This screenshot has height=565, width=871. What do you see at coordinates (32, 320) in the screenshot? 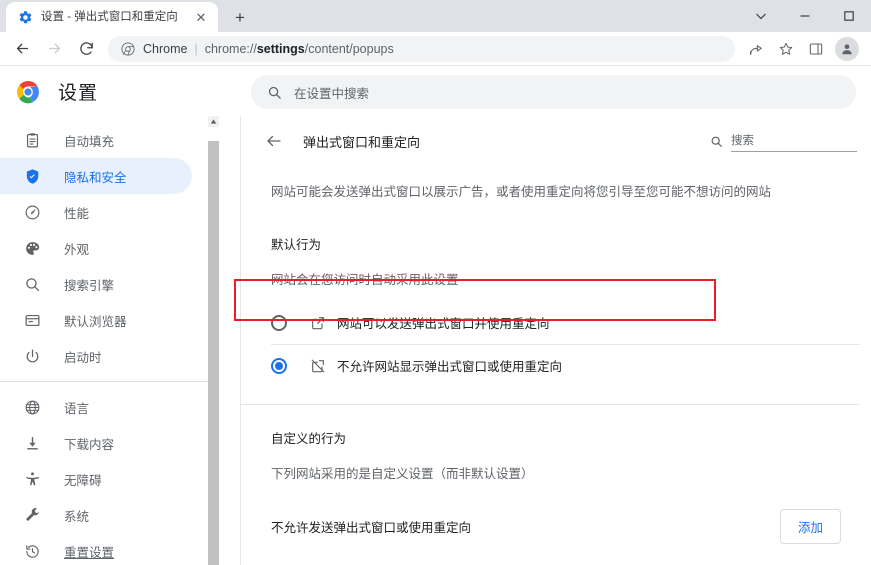
I see `browser-window-icon` at bounding box center [32, 320].